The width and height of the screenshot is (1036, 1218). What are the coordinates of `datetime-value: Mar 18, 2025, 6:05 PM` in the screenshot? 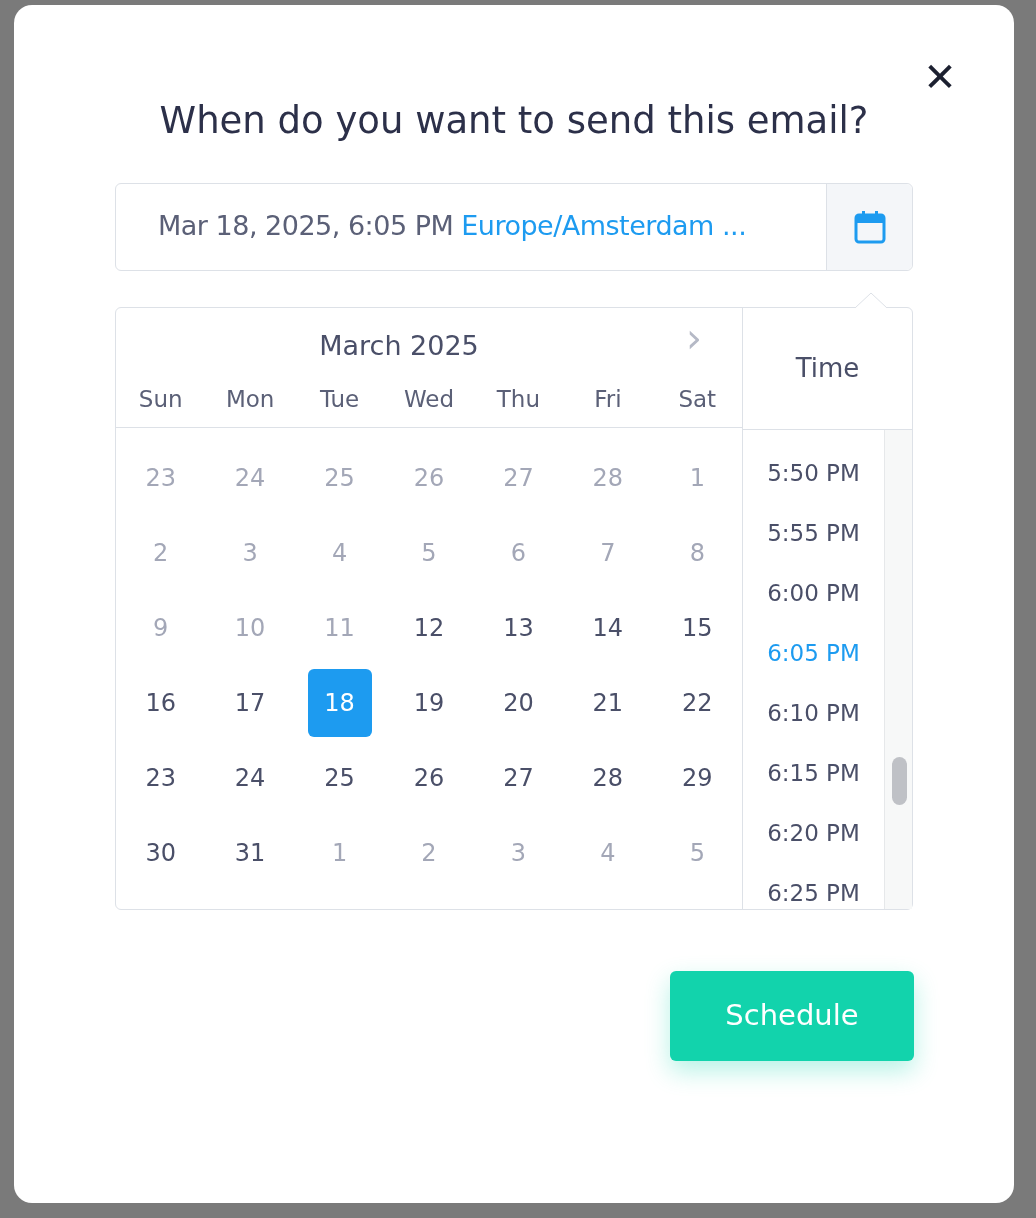 It's located at (306, 226).